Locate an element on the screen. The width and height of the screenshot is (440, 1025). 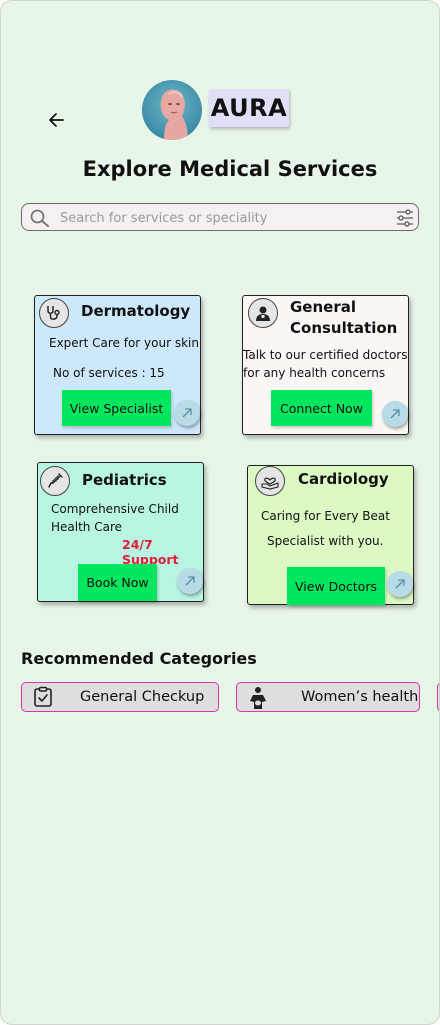
category-chip-womens-health: Women’s health is located at coordinates (328, 697).